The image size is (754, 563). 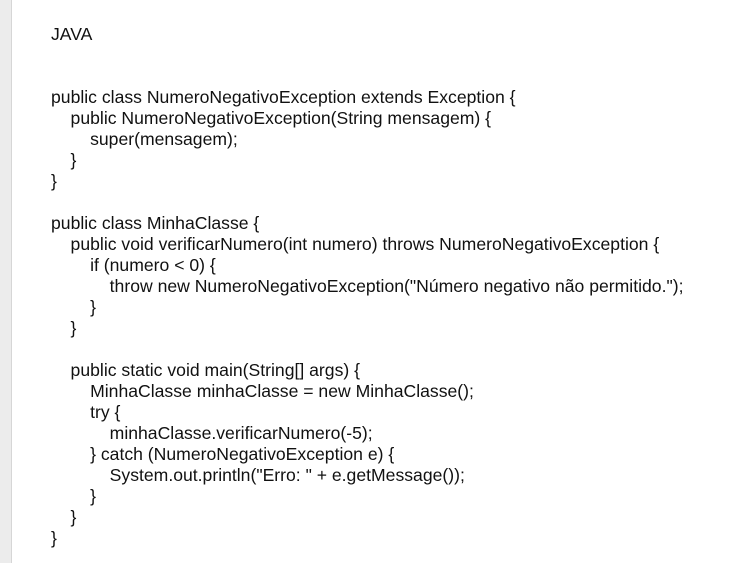 What do you see at coordinates (133, 265) in the screenshot?
I see `code-line: if (numero < 0) {` at bounding box center [133, 265].